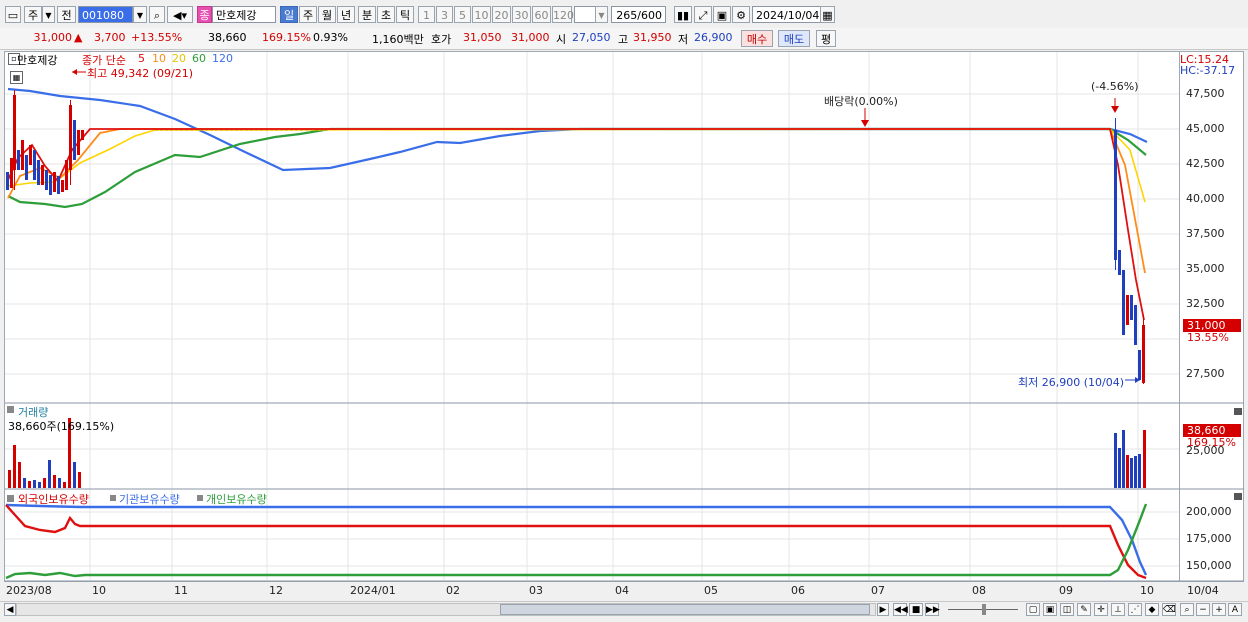  I want to click on volume-panel-icon, so click(10, 409).